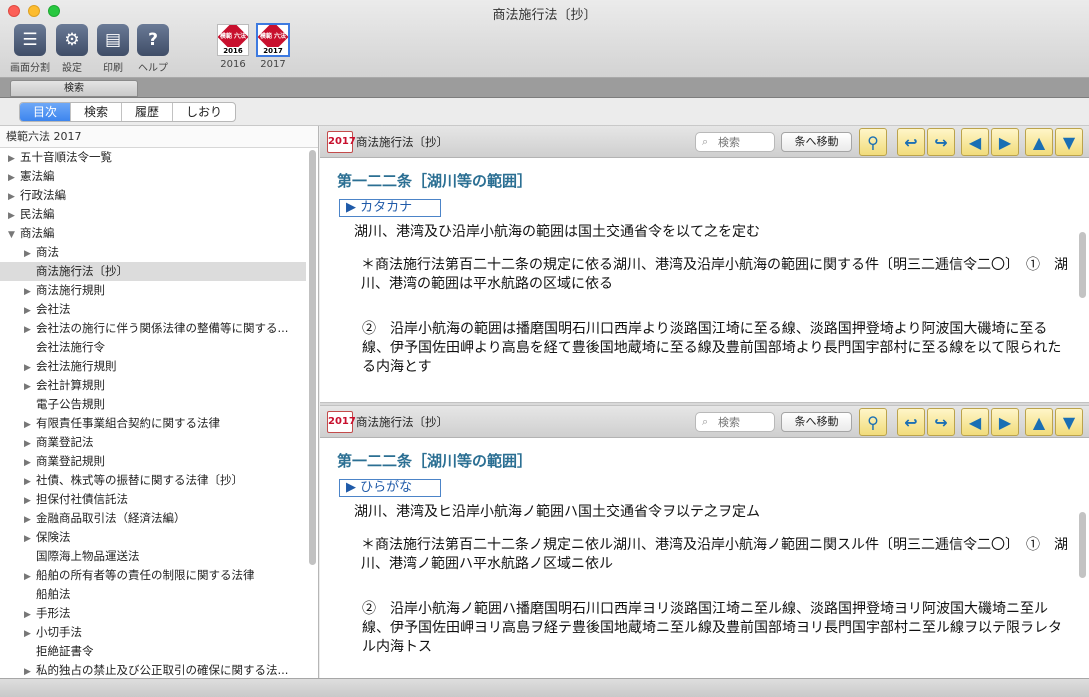 This screenshot has height=697, width=1089. I want to click on lower-pane-year-badge: 2017, so click(341, 422).